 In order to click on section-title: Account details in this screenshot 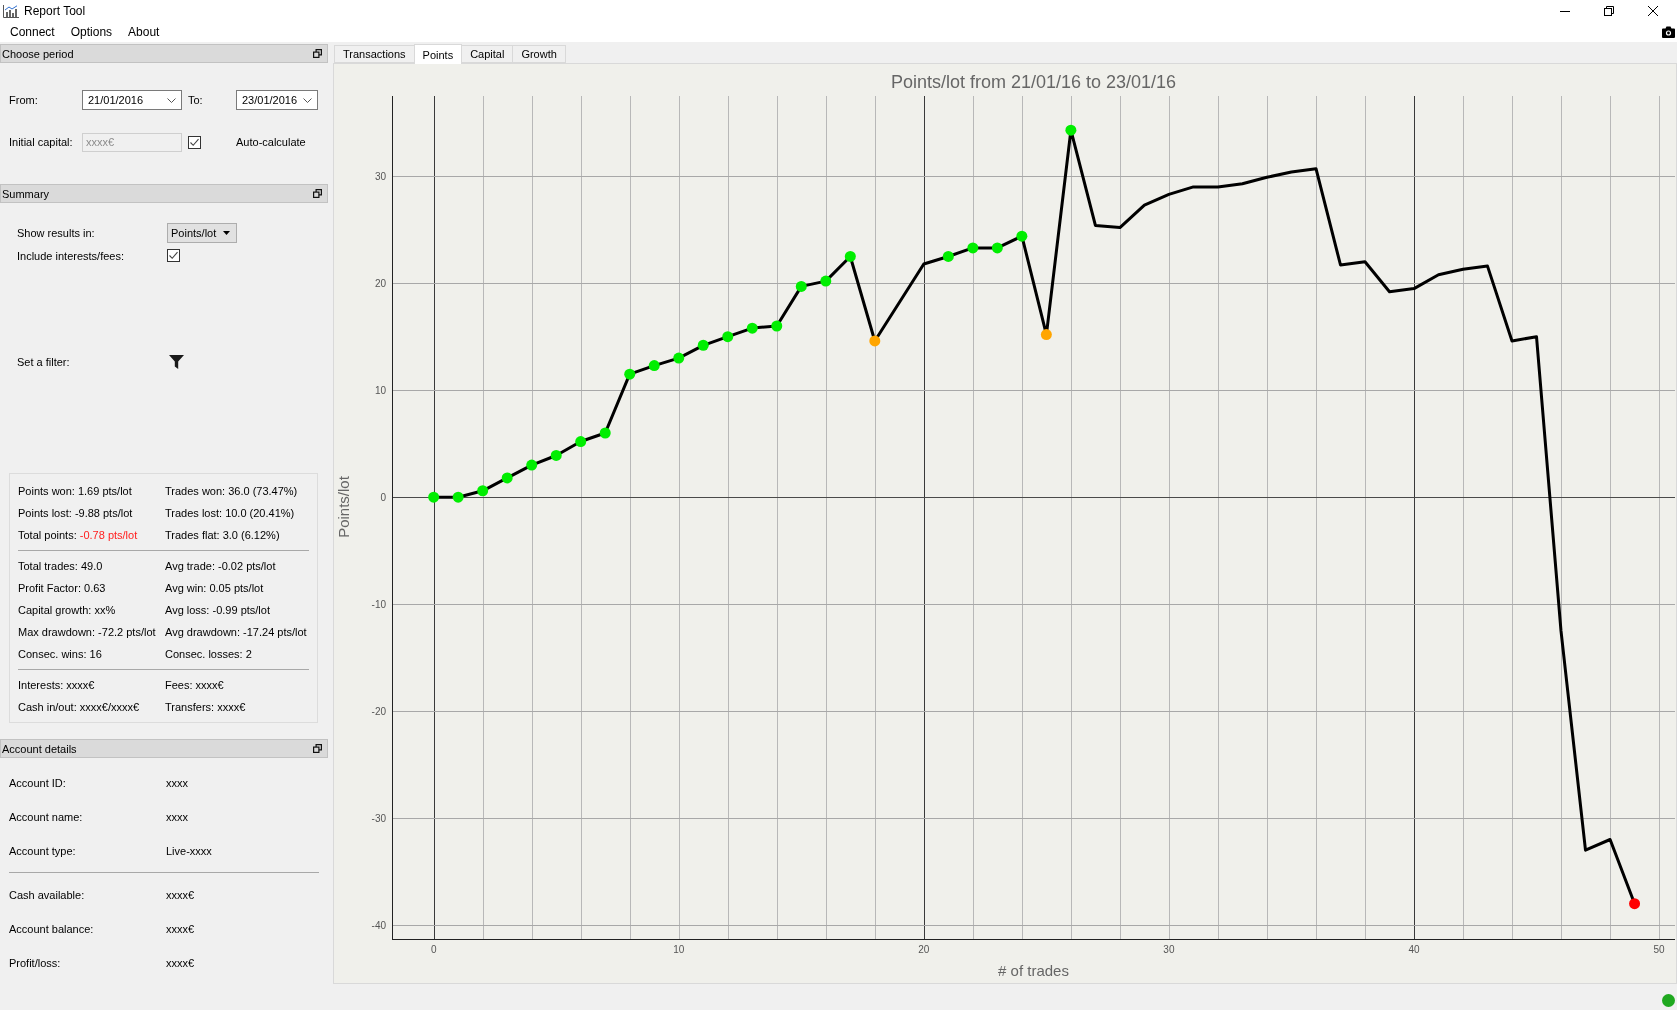, I will do `click(39, 748)`.